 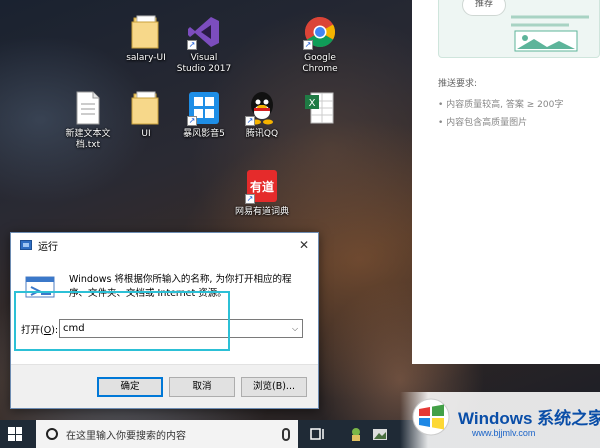 What do you see at coordinates (304, 245) in the screenshot?
I see `close-button: ✕` at bounding box center [304, 245].